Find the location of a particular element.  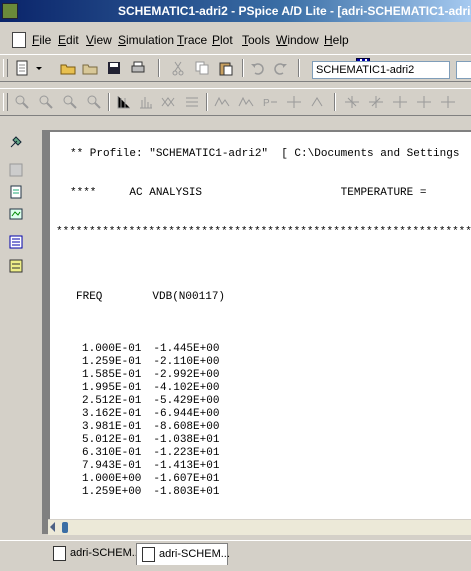

freq-value: 7.943E-01 is located at coordinates (112, 466).